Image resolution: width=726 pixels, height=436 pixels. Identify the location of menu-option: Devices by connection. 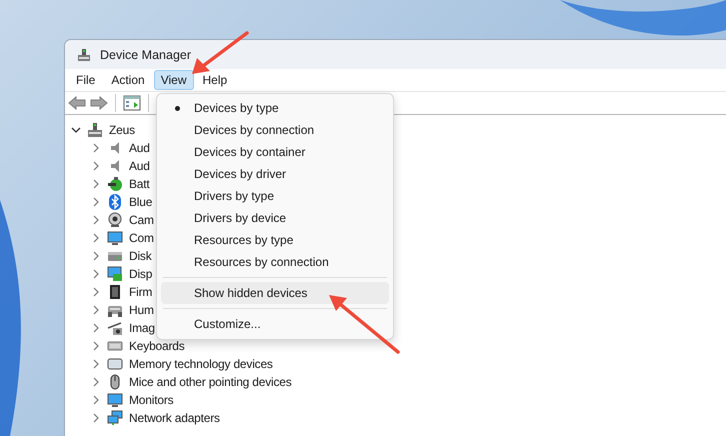
(275, 130).